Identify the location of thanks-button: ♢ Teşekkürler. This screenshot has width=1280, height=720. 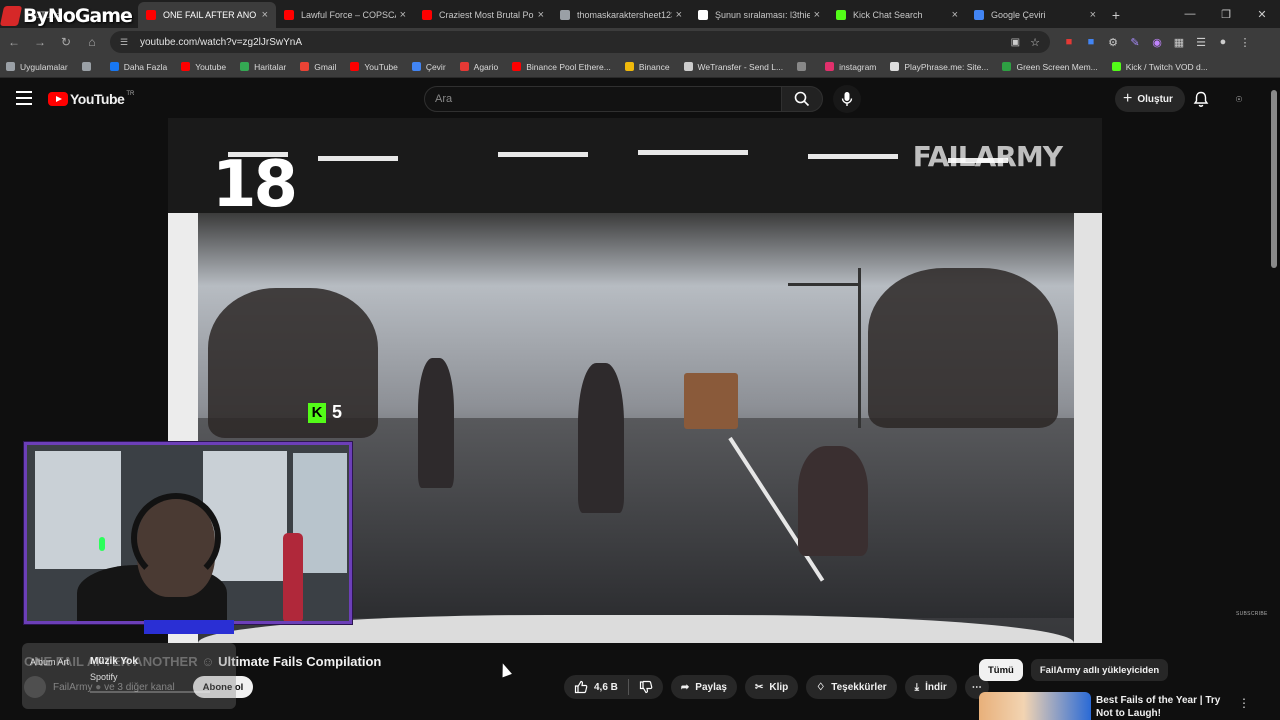
(851, 687).